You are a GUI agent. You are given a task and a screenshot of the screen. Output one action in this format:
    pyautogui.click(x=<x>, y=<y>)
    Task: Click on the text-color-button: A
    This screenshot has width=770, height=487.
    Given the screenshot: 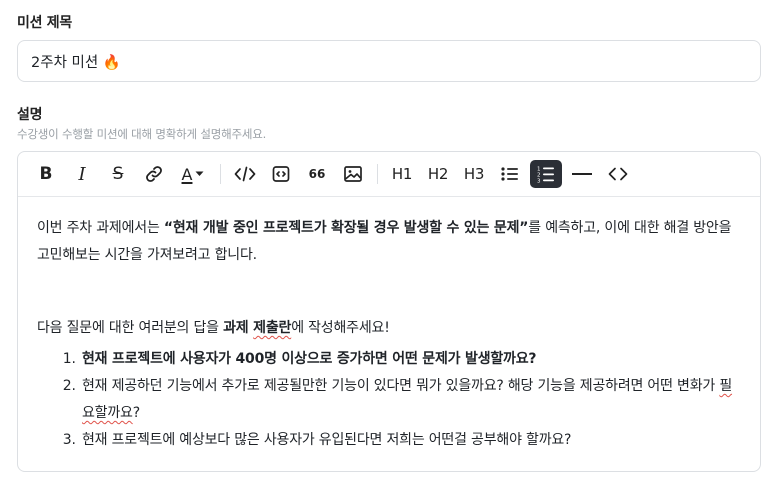 What is the action you would take?
    pyautogui.click(x=193, y=174)
    